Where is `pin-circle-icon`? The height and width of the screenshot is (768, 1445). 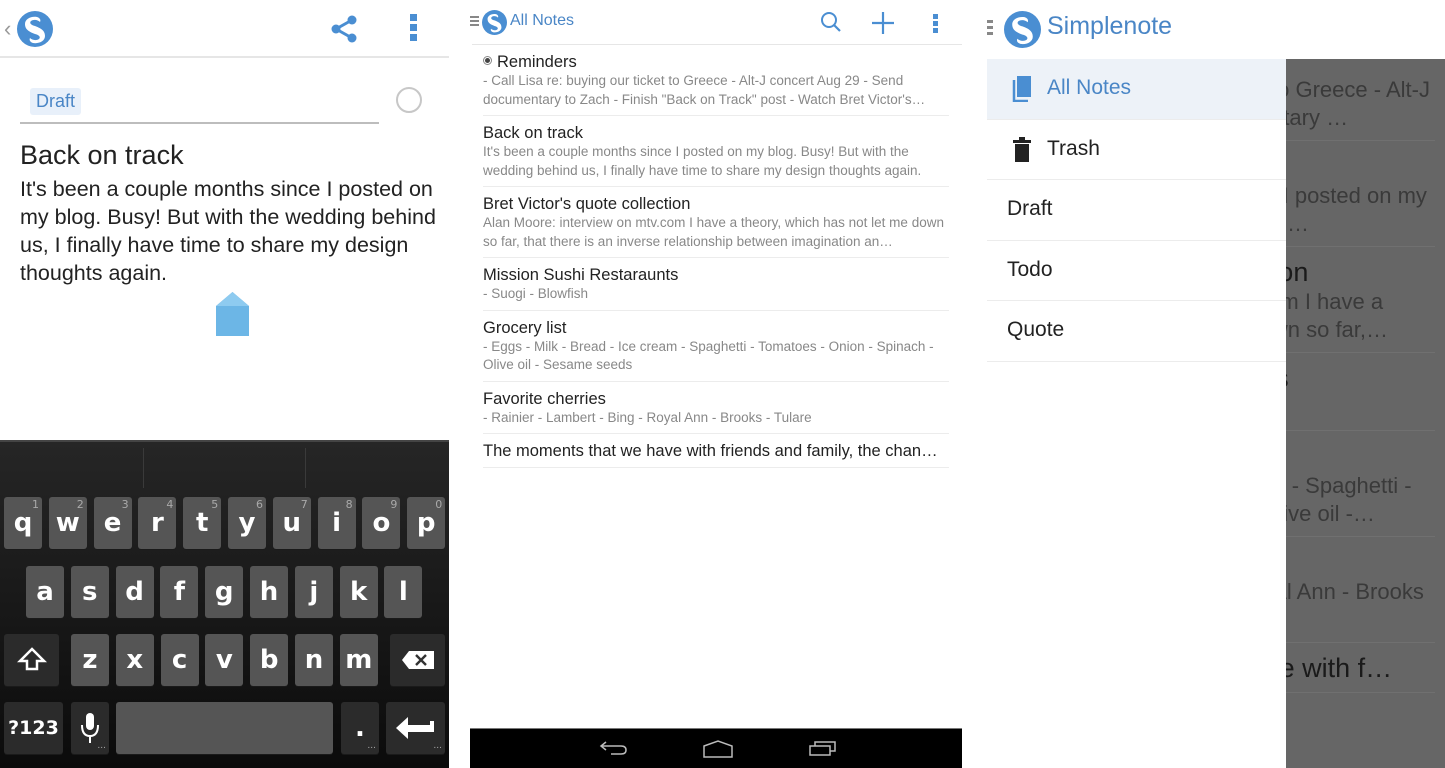 pin-circle-icon is located at coordinates (409, 100).